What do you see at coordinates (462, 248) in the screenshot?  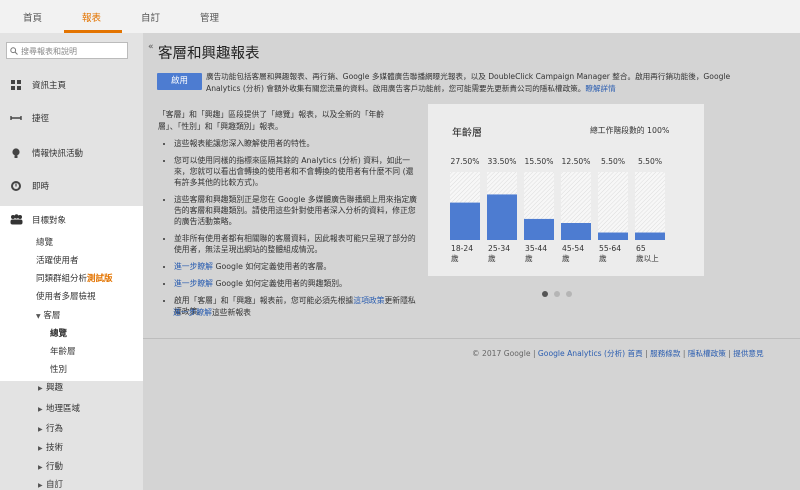 I see `tick-label: 18-24` at bounding box center [462, 248].